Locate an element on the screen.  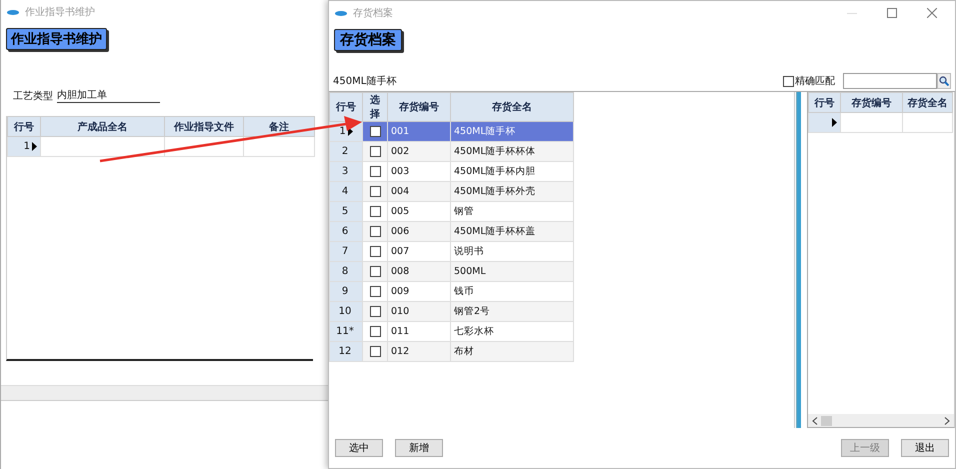
row-number: 8 is located at coordinates (345, 271).